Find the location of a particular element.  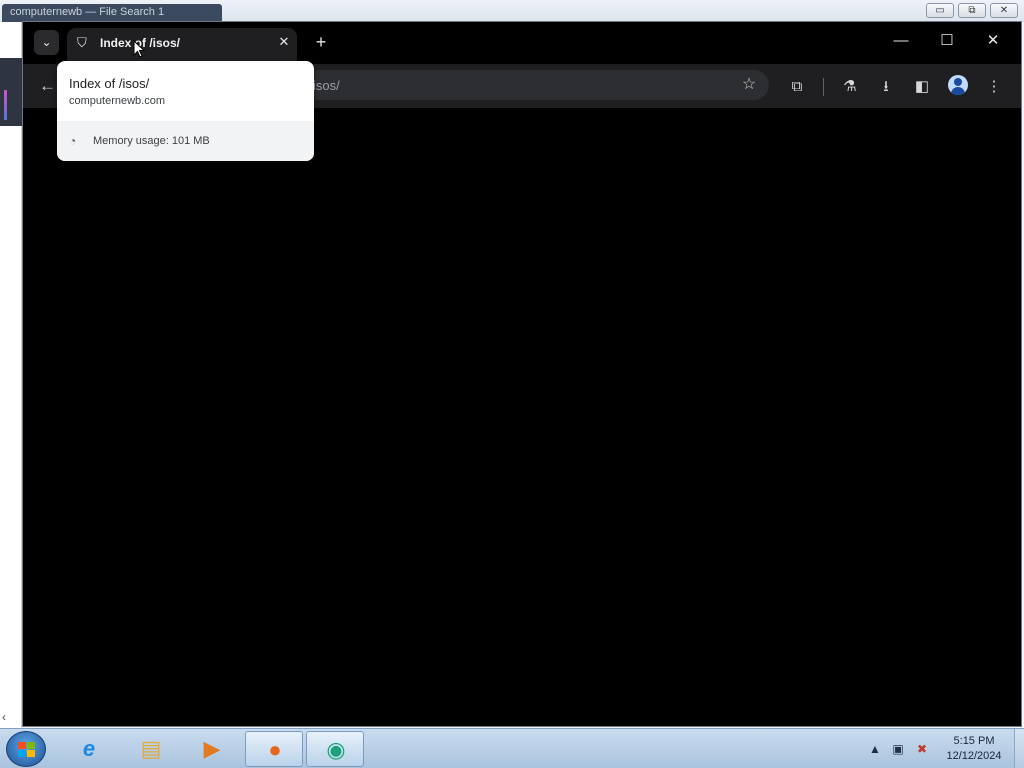

address-bar-text: isos/ is located at coordinates (326, 85).